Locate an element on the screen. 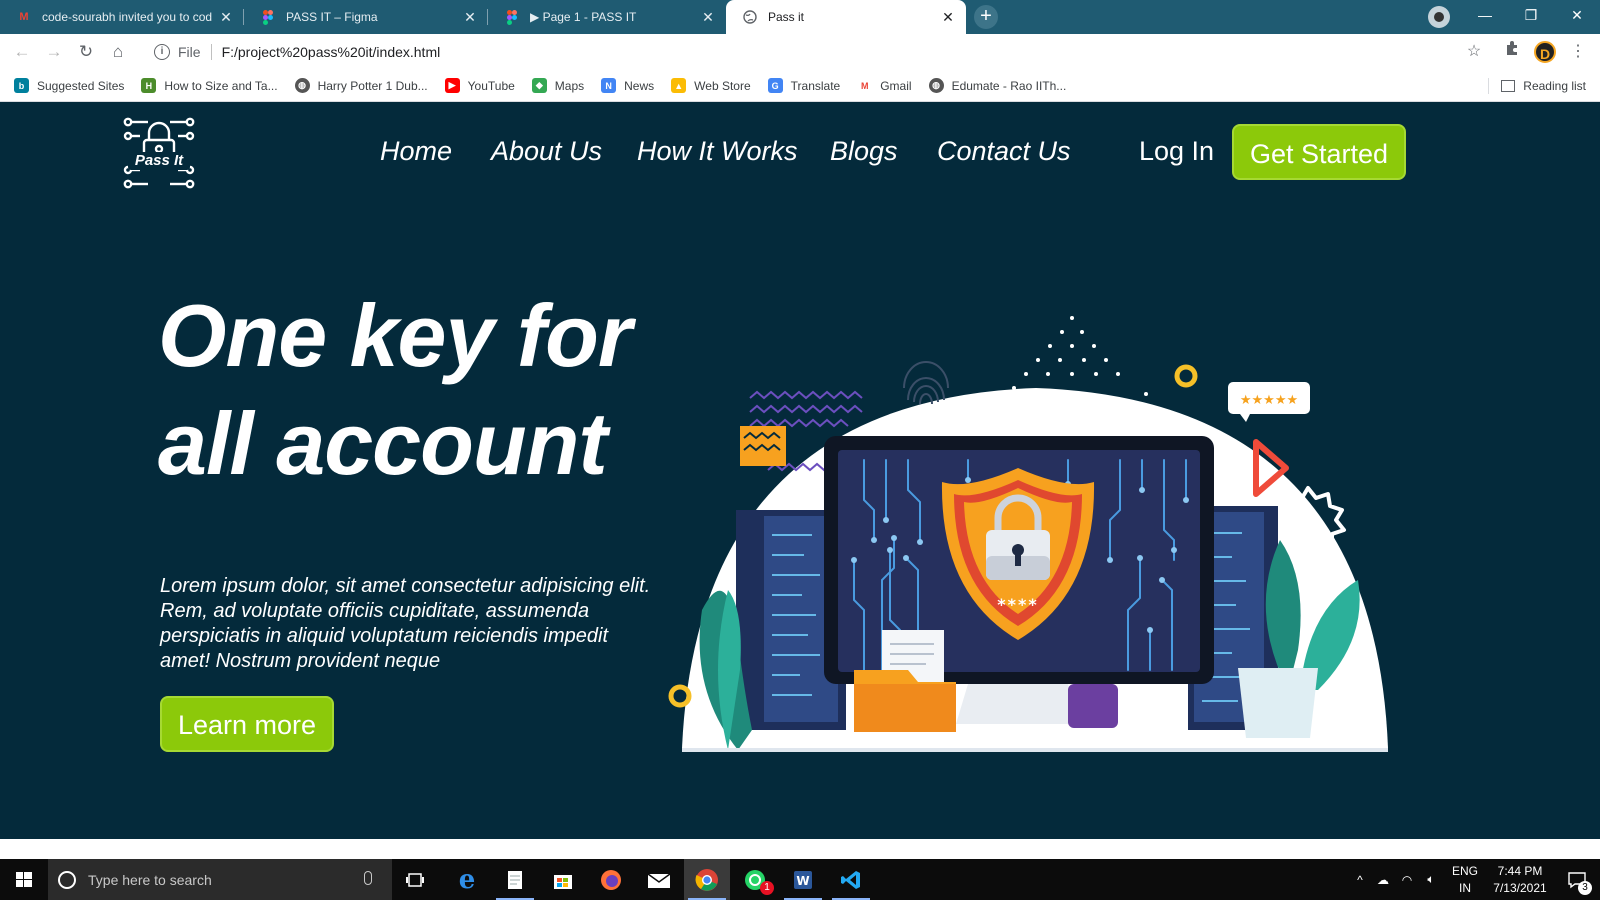  webstore-icon: ▲ is located at coordinates (679, 85).